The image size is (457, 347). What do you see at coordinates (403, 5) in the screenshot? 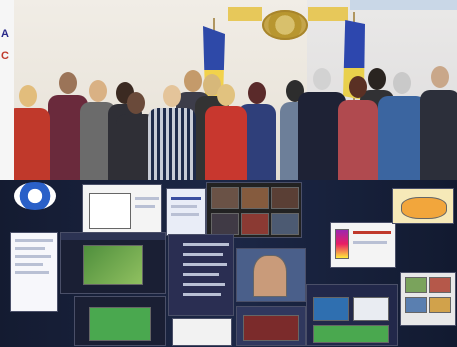
I see `top-strip` at bounding box center [403, 5].